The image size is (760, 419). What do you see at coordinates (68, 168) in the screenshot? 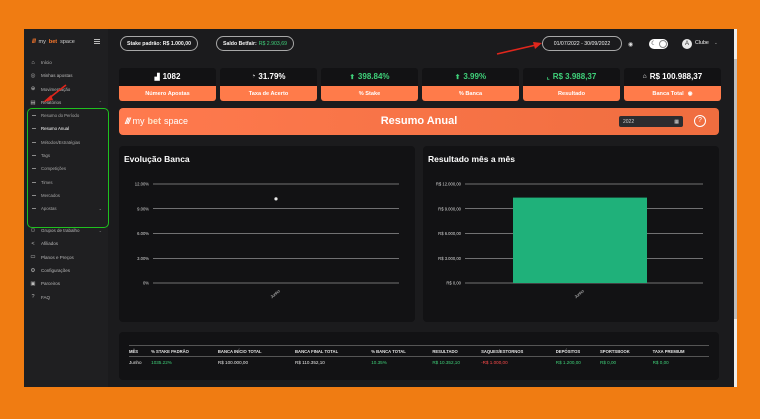
I see `submenu-item-competicoes: Competições` at bounding box center [68, 168].